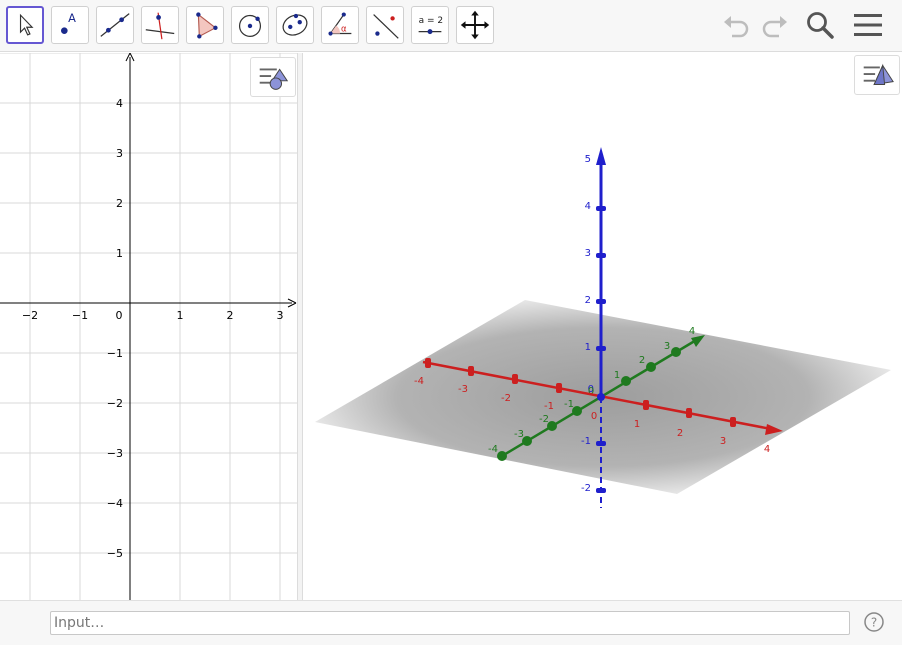 This screenshot has width=902, height=645. I want to click on ellipse-tool-button, so click(295, 25).